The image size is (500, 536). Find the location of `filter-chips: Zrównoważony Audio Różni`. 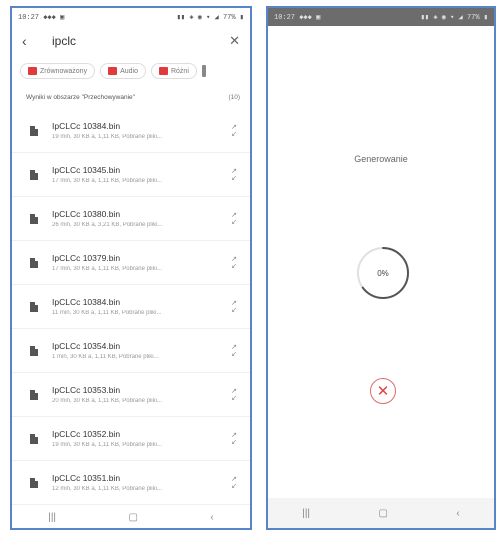

filter-chips: Zrównoważony Audio Różni is located at coordinates (131, 71).